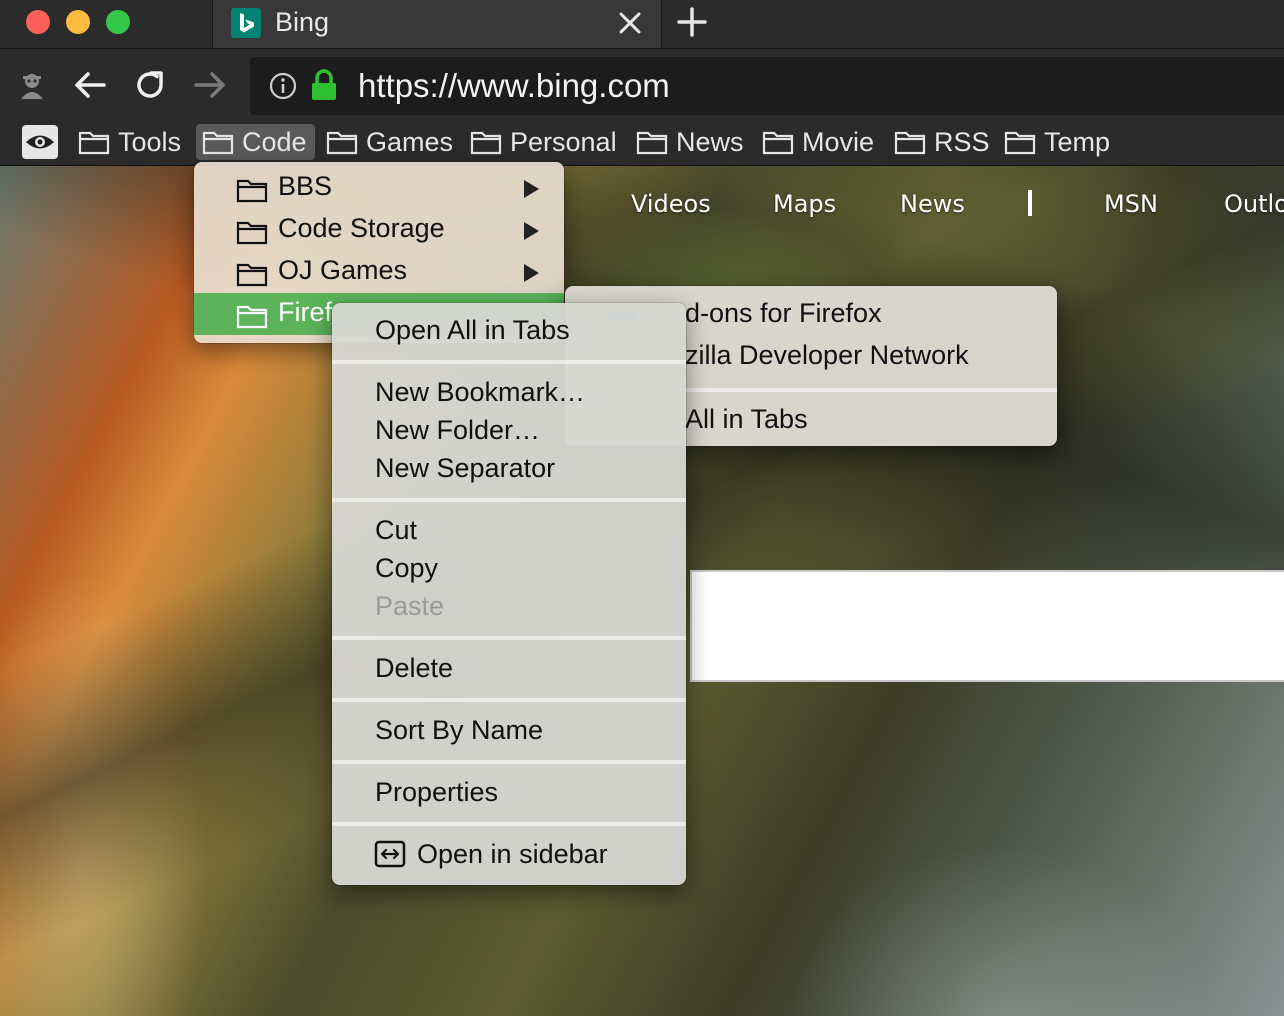  Describe the element at coordinates (390, 857) in the screenshot. I see `sidebar-icon` at that location.